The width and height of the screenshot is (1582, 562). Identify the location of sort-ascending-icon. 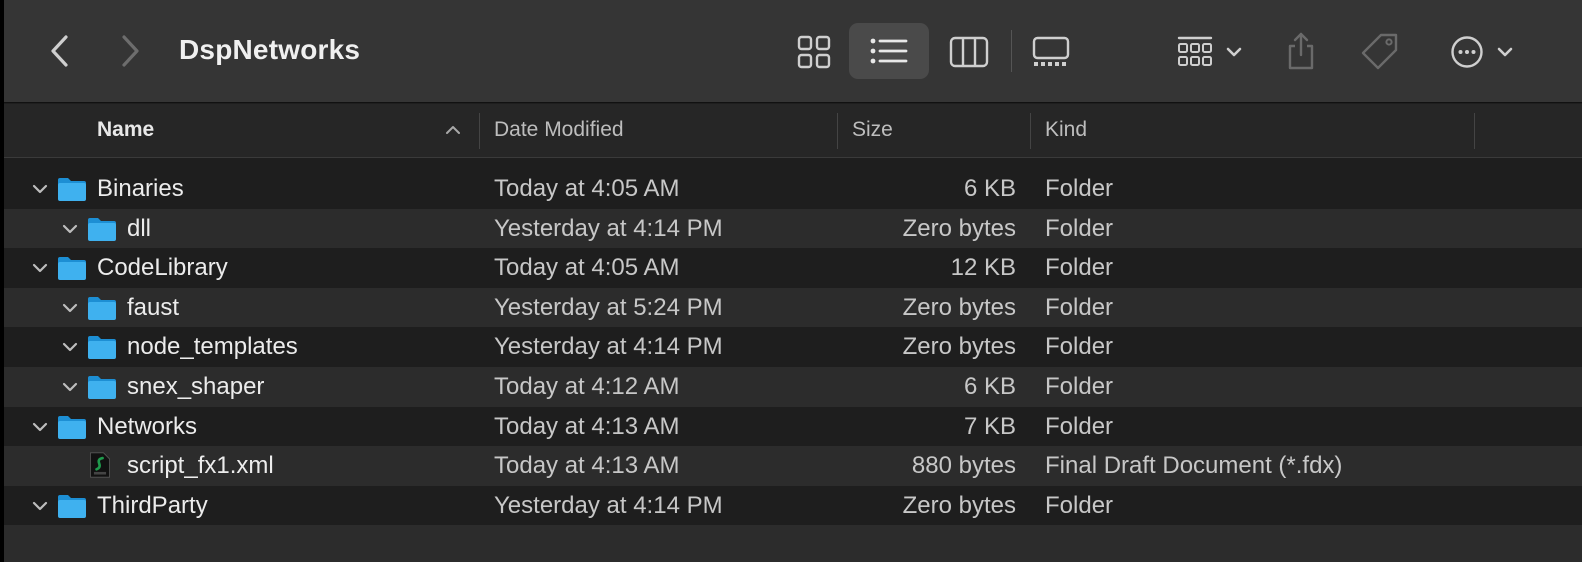
(453, 130).